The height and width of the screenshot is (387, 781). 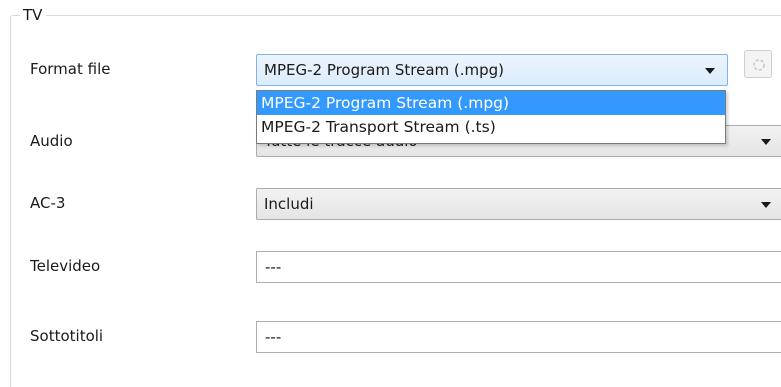 I want to click on ac3-label: AC-3, so click(x=48, y=203).